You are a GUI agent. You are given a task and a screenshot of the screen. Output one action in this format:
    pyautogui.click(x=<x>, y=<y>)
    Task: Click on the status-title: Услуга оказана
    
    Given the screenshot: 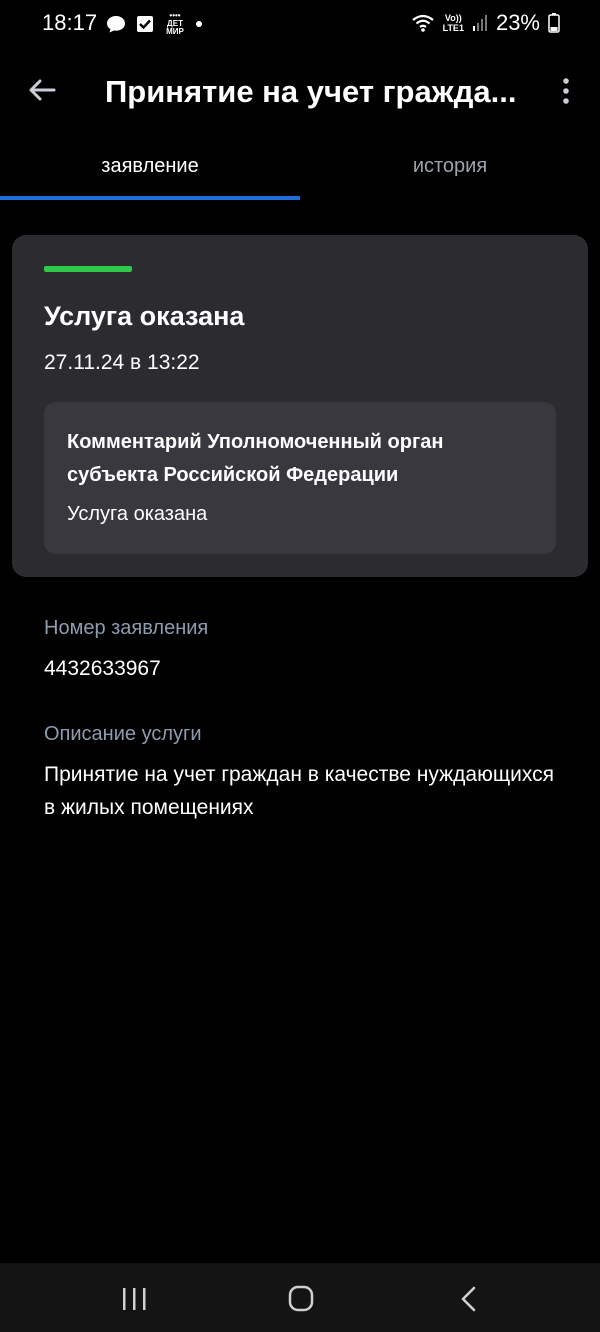 What is the action you would take?
    pyautogui.click(x=144, y=316)
    